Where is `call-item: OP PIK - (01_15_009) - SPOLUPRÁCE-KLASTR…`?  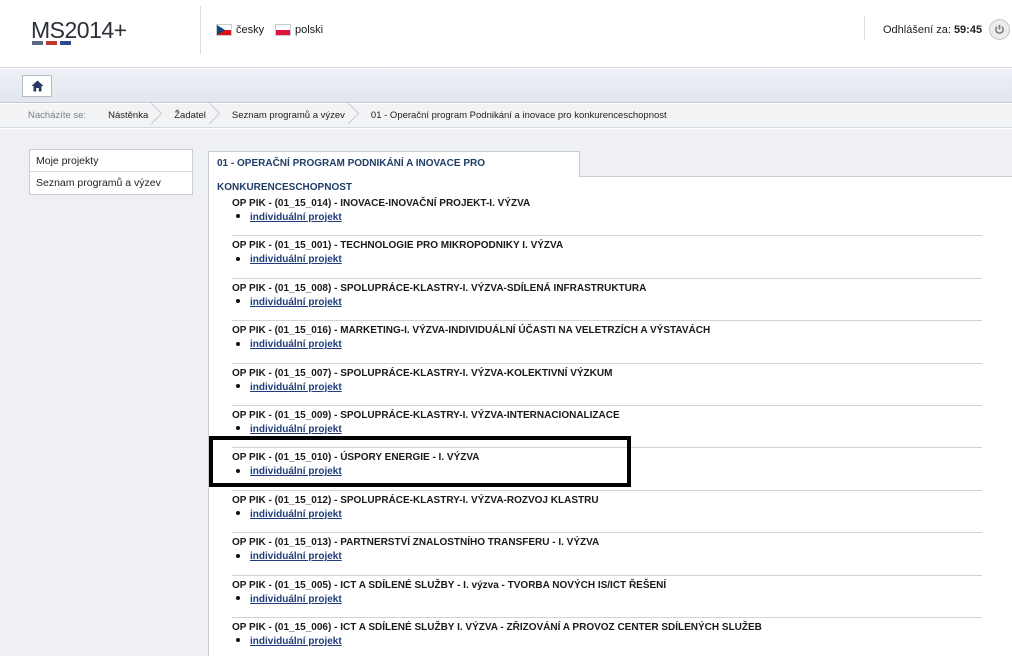 call-item: OP PIK - (01_15_009) - SPOLUPRÁCE-KLASTR… is located at coordinates (607, 423).